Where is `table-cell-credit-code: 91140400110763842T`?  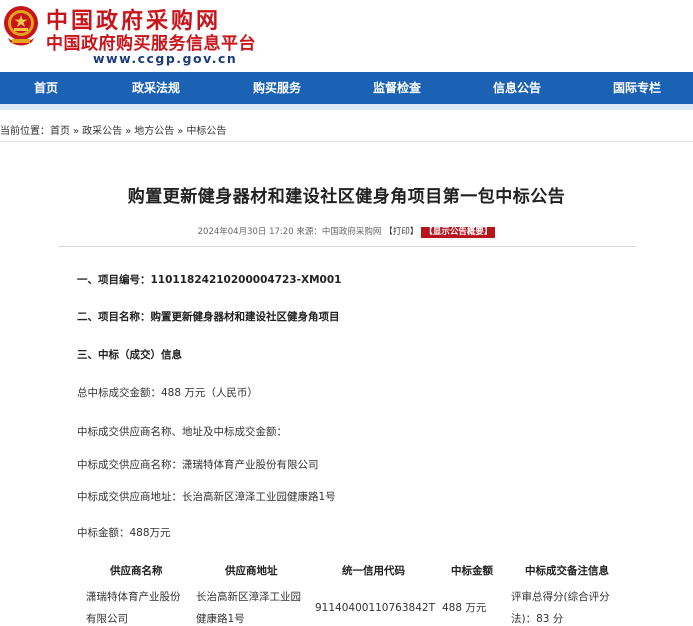
table-cell-credit-code: 91140400110763842T is located at coordinates (375, 608).